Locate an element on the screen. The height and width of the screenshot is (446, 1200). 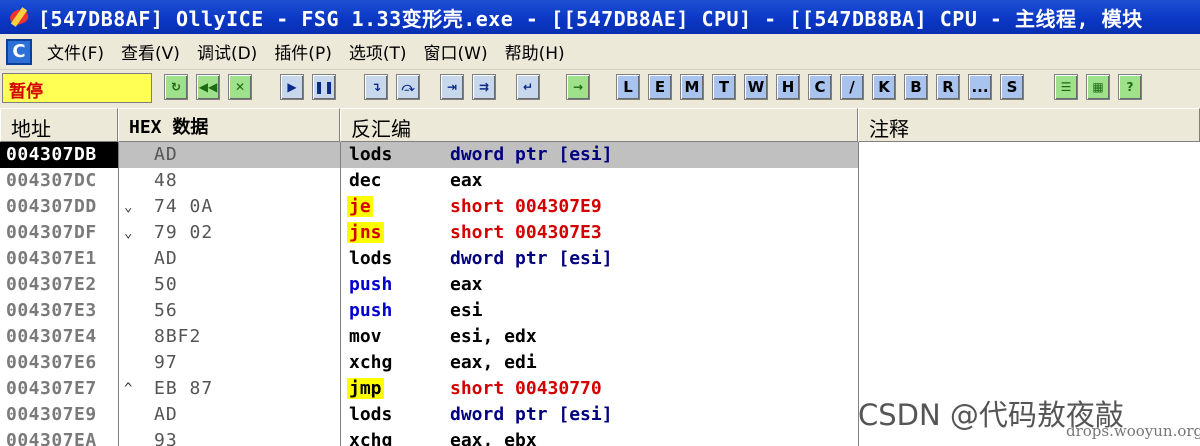
breakpoints-window-button: B is located at coordinates (916, 87).